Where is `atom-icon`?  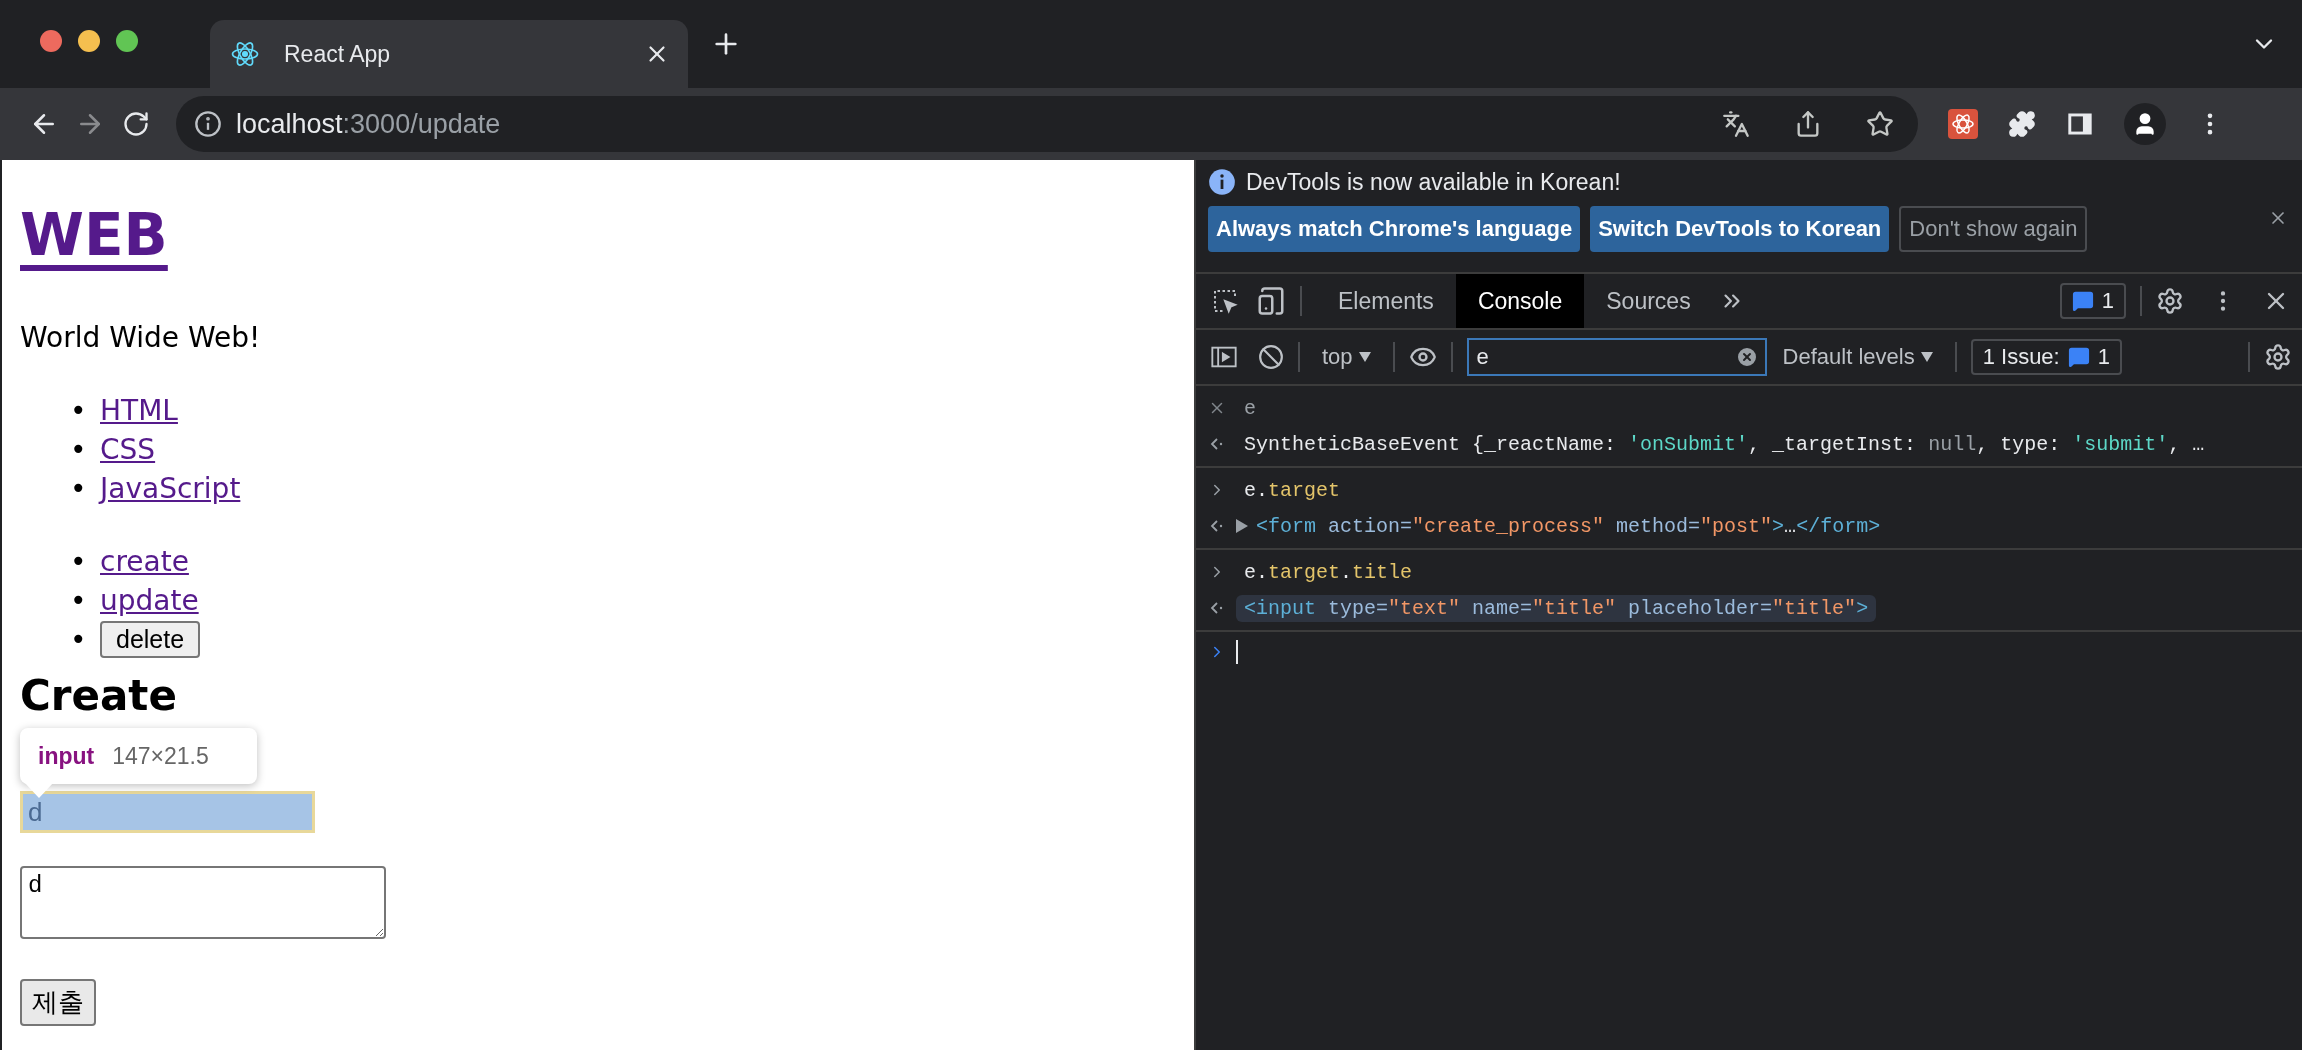 atom-icon is located at coordinates (245, 54).